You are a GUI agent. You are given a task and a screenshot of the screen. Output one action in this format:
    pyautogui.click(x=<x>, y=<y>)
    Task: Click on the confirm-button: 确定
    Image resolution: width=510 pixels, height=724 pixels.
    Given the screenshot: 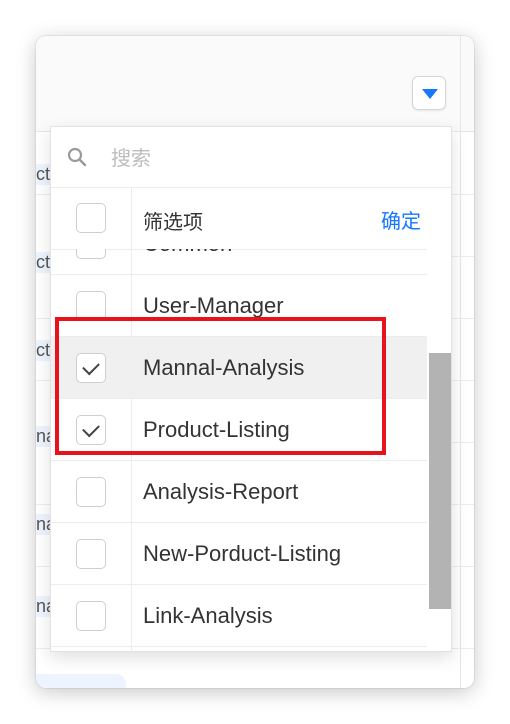 What is the action you would take?
    pyautogui.click(x=401, y=219)
    